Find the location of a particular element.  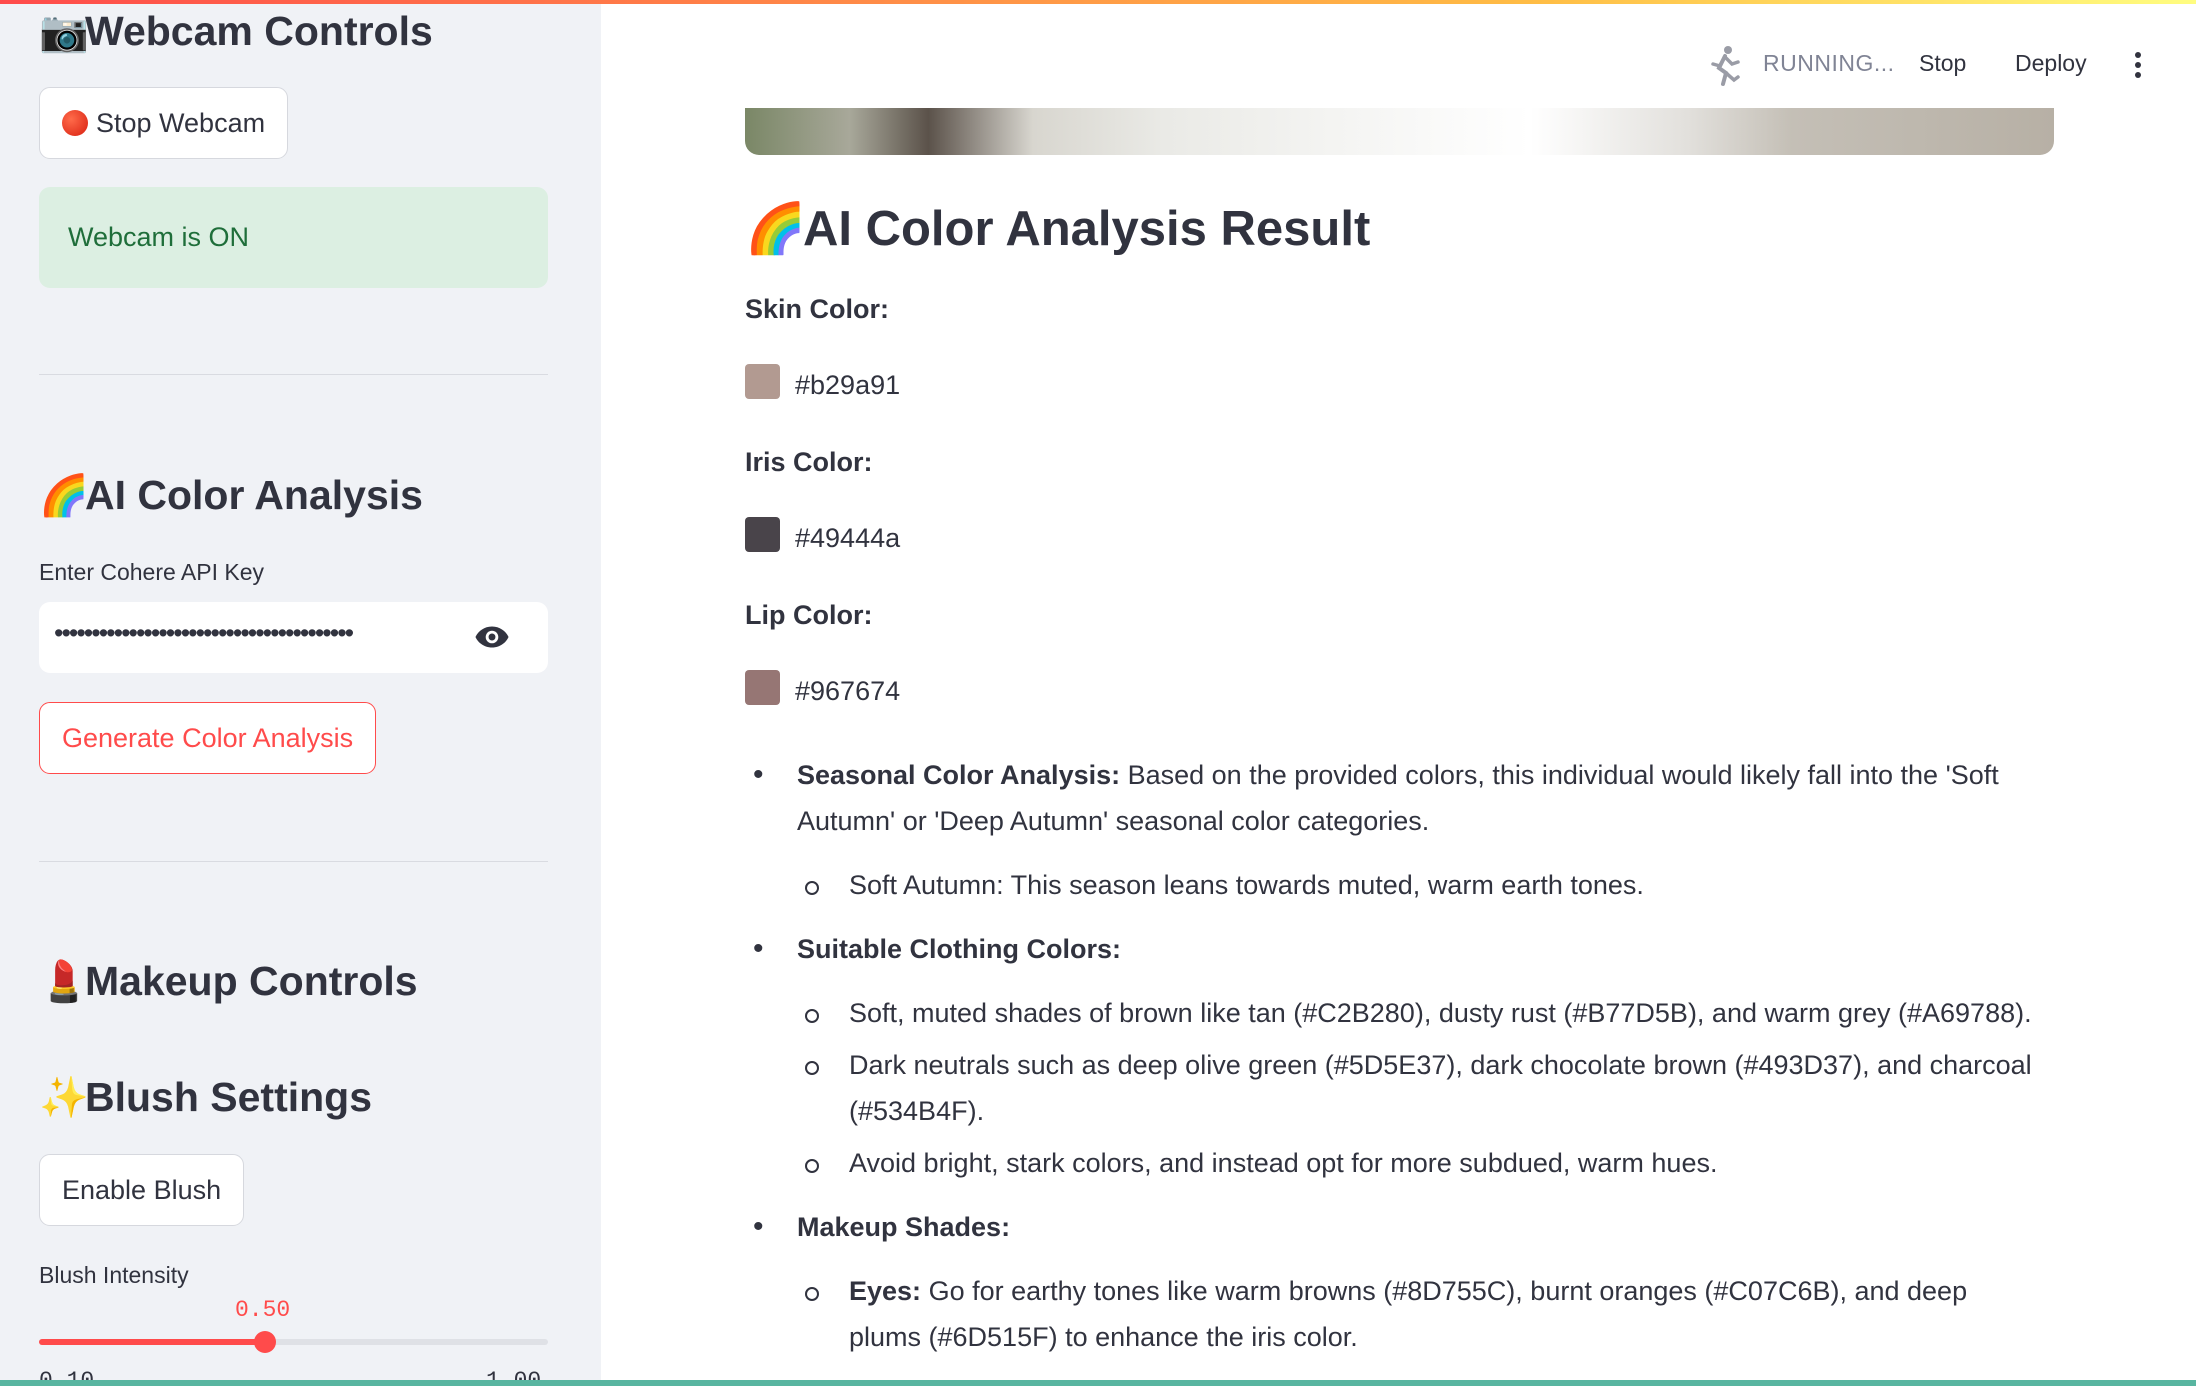

api-key-input: •••••••••••••••••••••••••••••••••••••••• is located at coordinates (293, 637).